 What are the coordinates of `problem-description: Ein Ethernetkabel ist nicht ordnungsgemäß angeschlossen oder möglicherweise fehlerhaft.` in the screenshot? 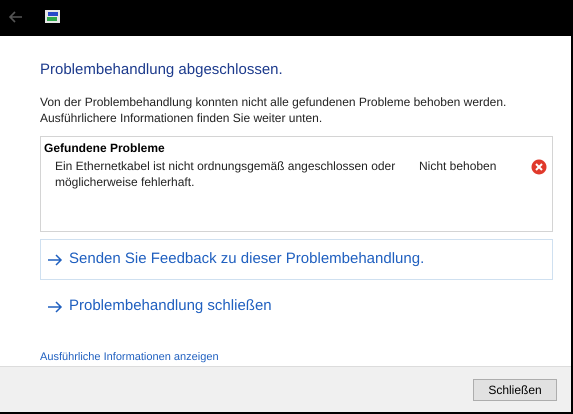 It's located at (225, 174).